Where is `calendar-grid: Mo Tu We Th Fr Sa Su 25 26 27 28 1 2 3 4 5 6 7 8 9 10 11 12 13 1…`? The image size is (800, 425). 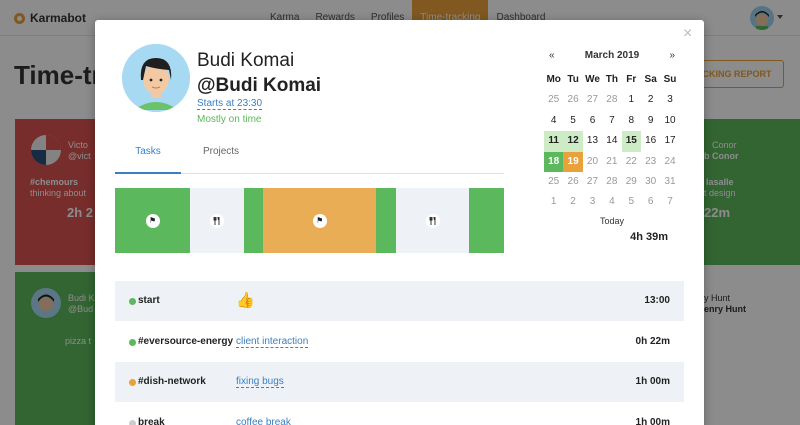
calendar-grid: Mo Tu We Th Fr Sa Su 25 26 27 28 1 2 3 4 5 6 7 8 9 10 11 12 13 1… is located at coordinates (612, 141).